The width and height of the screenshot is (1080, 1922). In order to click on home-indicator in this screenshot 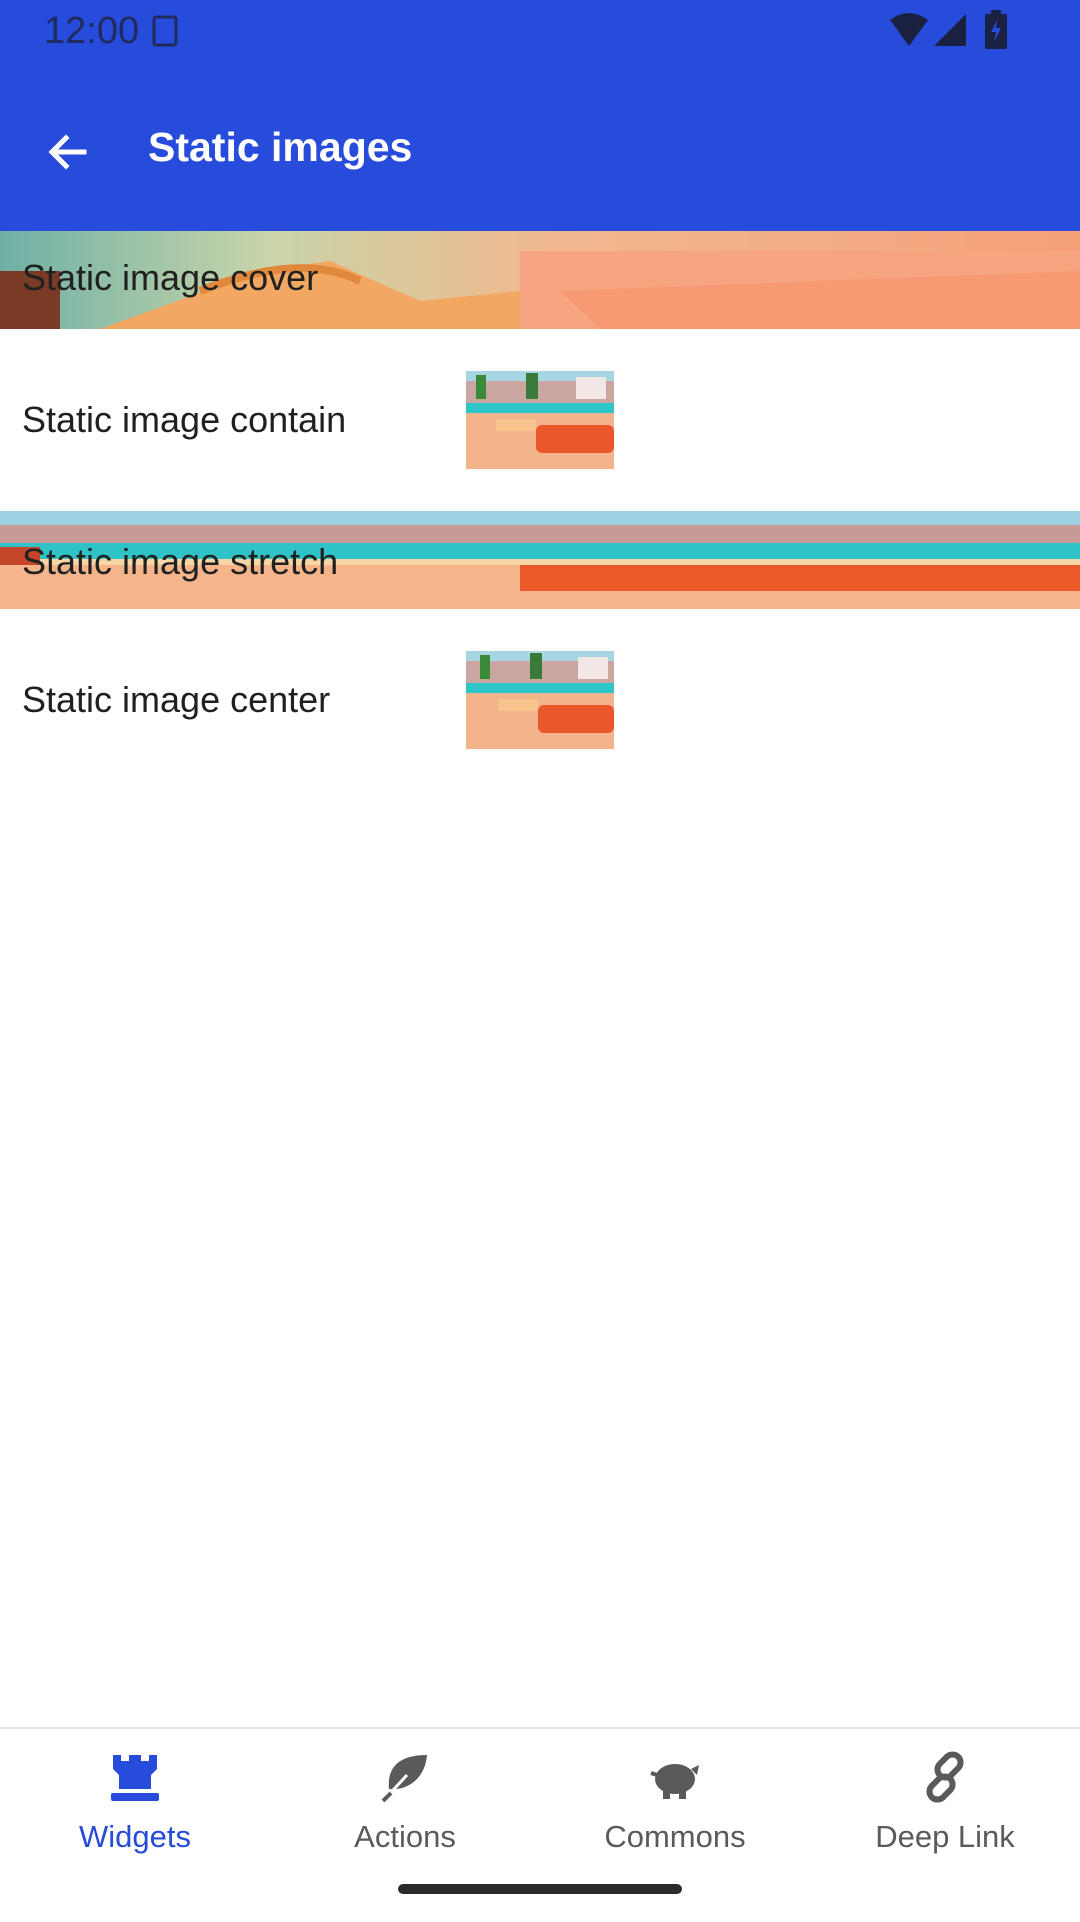, I will do `click(540, 1889)`.